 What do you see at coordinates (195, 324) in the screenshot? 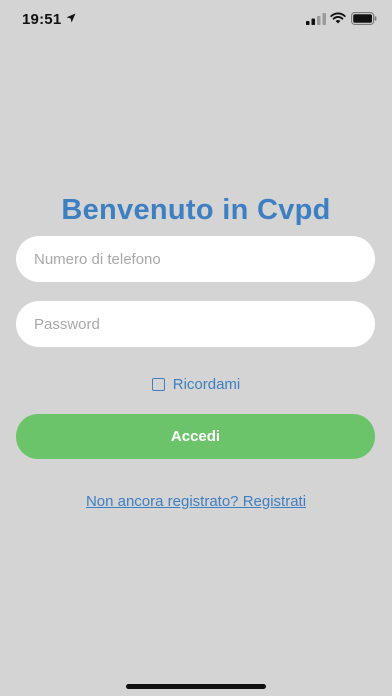
I see `password-input` at bounding box center [195, 324].